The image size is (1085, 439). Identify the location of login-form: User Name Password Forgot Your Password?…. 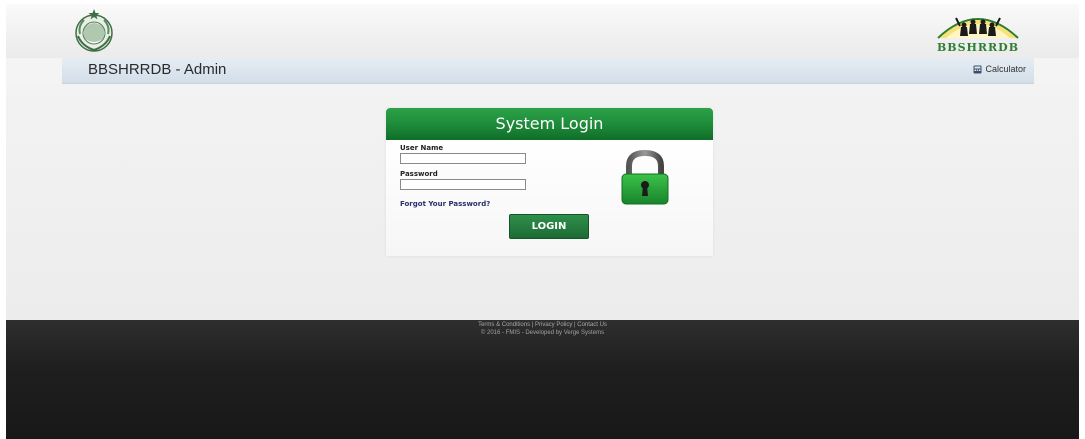
(549, 198).